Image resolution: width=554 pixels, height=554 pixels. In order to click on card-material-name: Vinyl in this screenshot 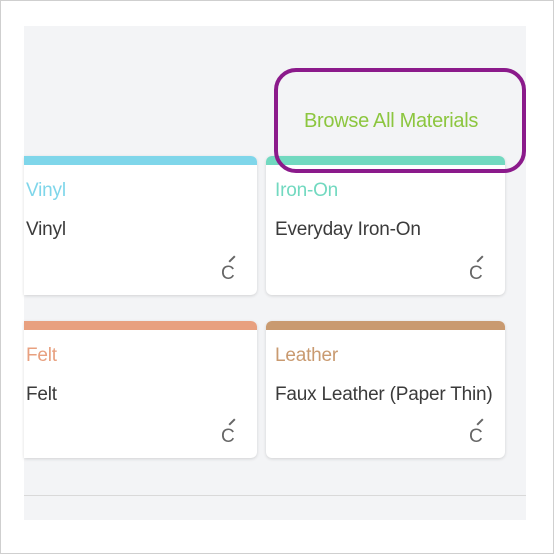, I will do `click(46, 229)`.